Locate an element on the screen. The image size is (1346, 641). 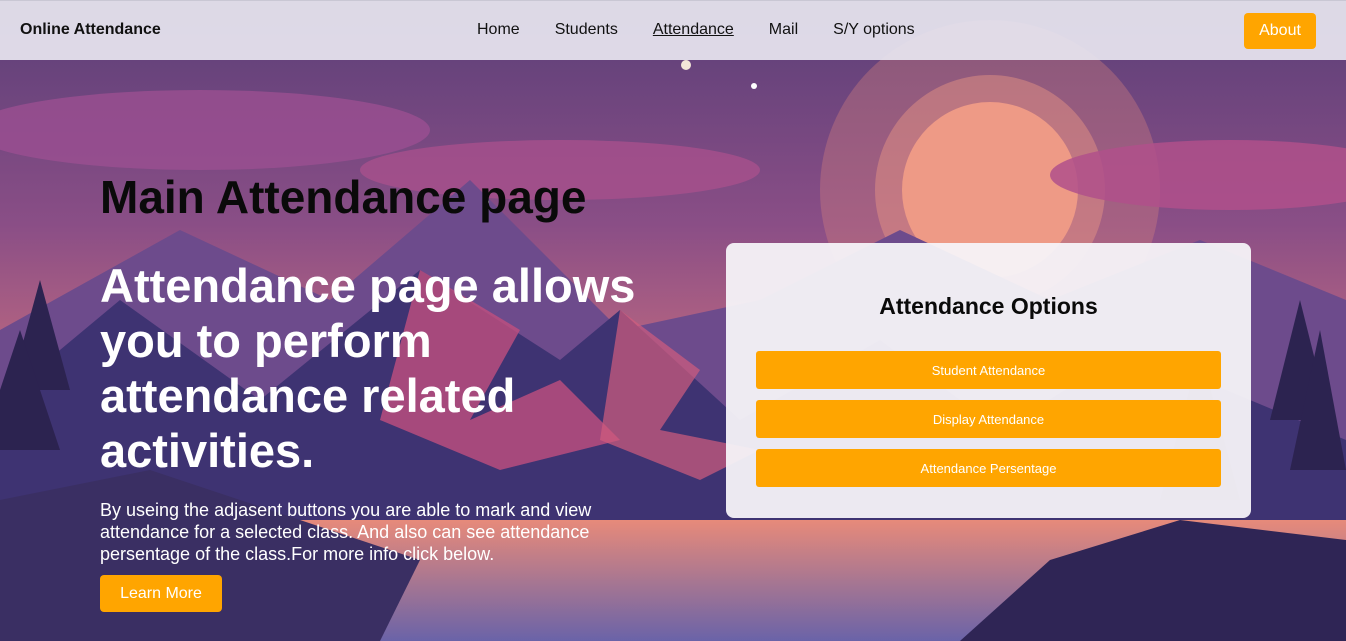
nav-link-sy-options: S/Y options is located at coordinates (874, 30).